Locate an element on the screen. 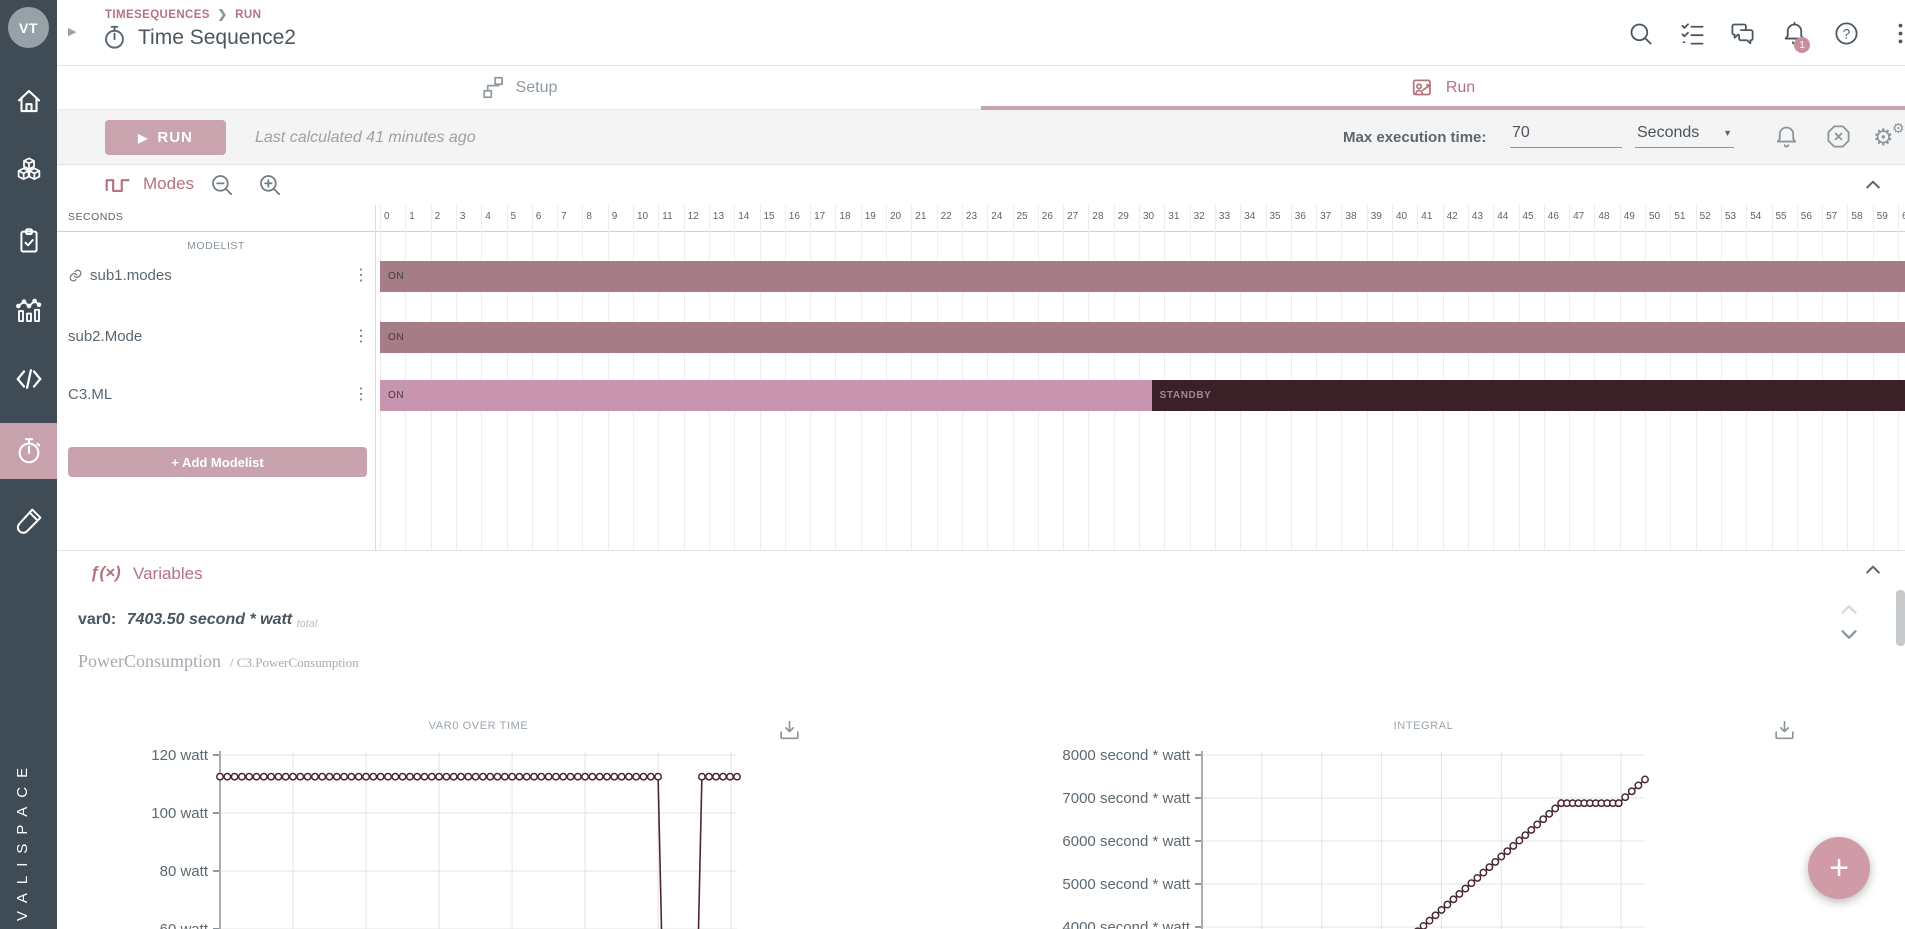 The height and width of the screenshot is (929, 1905). square-wave-icon is located at coordinates (118, 185).